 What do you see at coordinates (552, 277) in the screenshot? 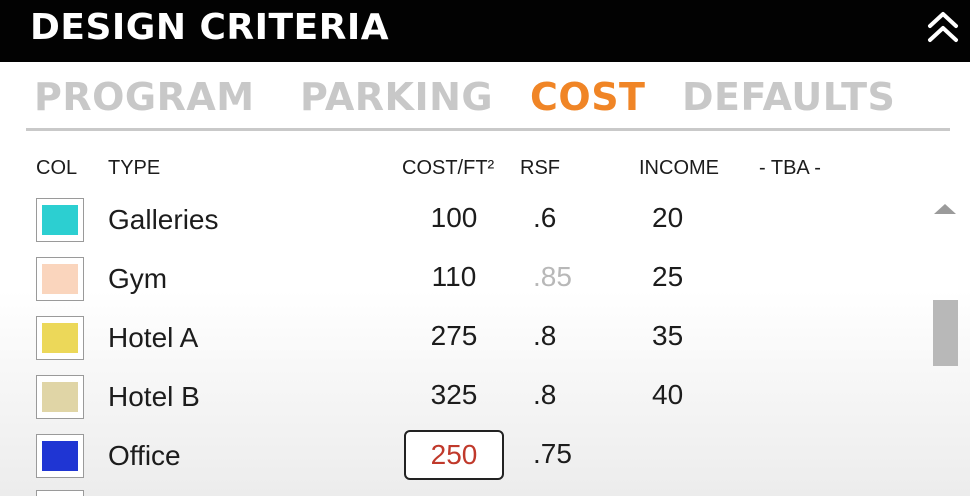
I see `rsf-field: .85` at bounding box center [552, 277].